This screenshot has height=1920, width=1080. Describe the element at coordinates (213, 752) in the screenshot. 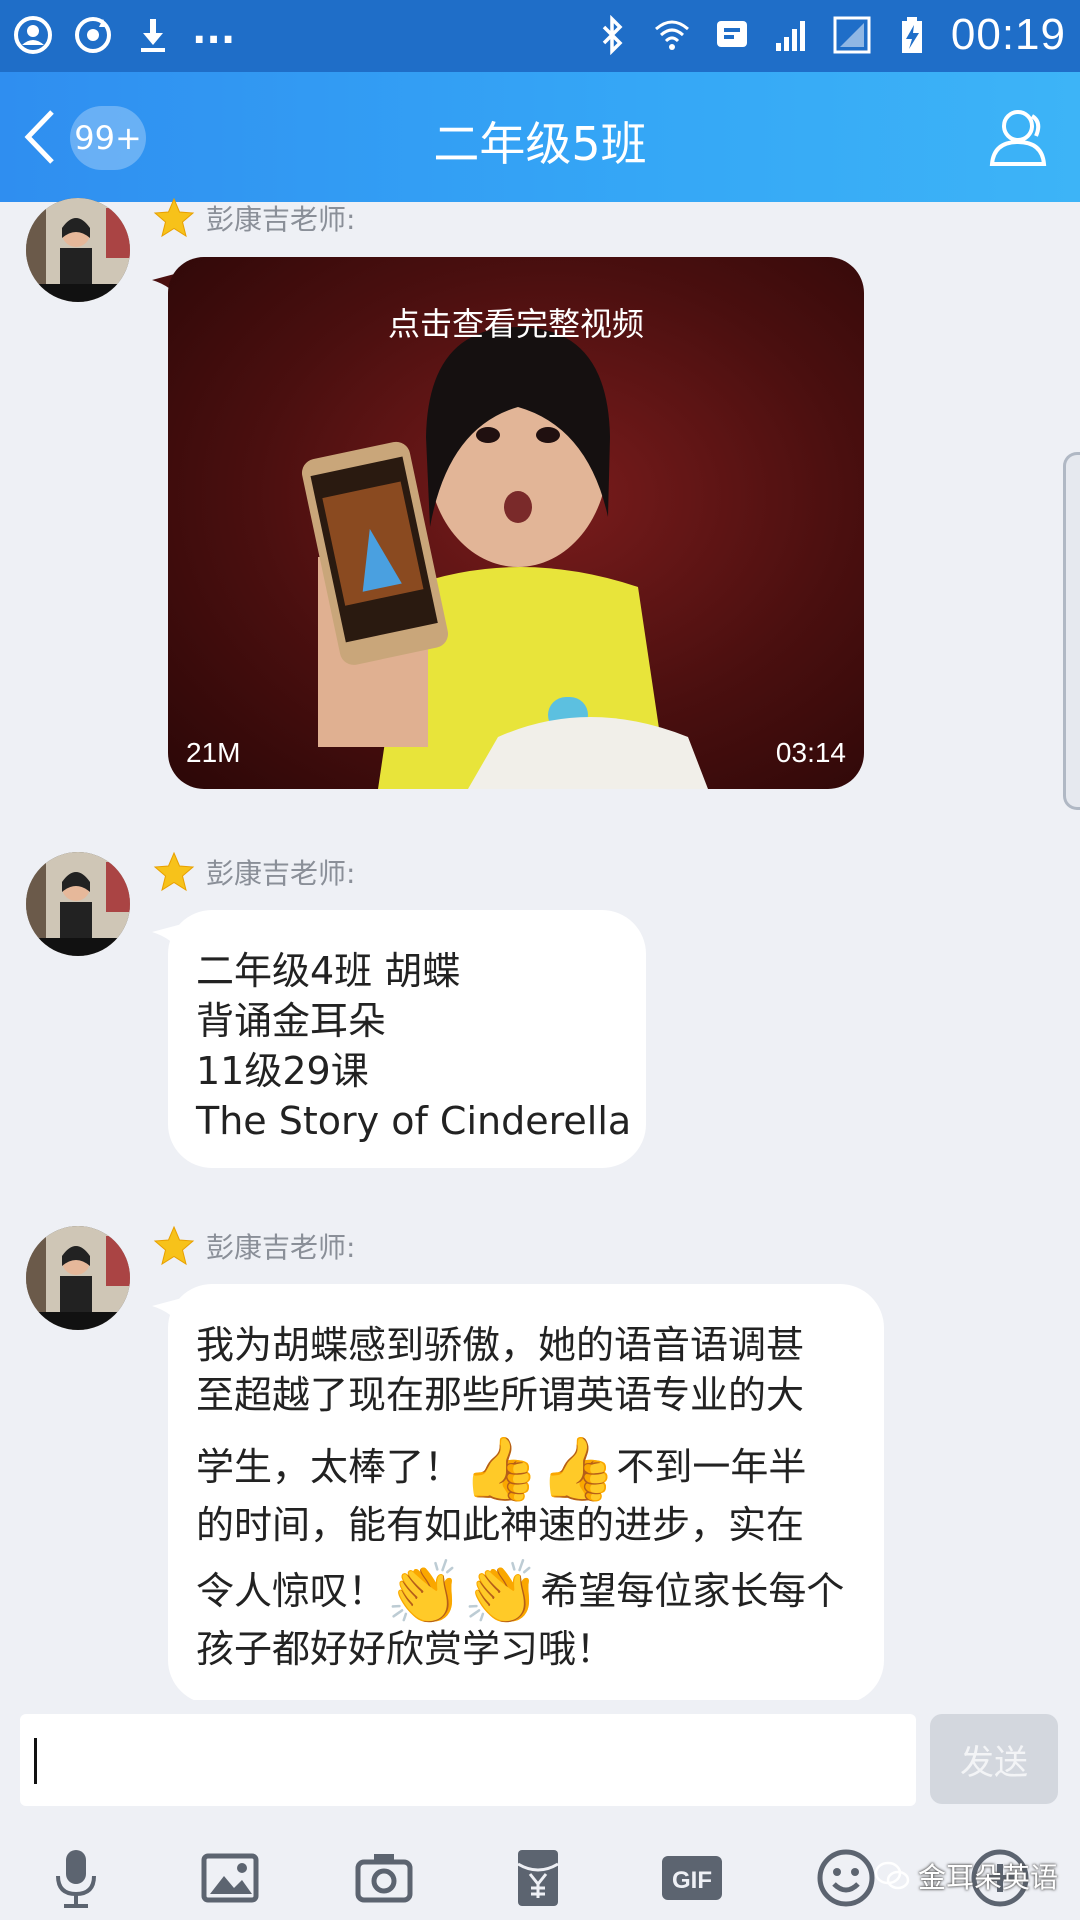

I see `video-size: 21M` at that location.